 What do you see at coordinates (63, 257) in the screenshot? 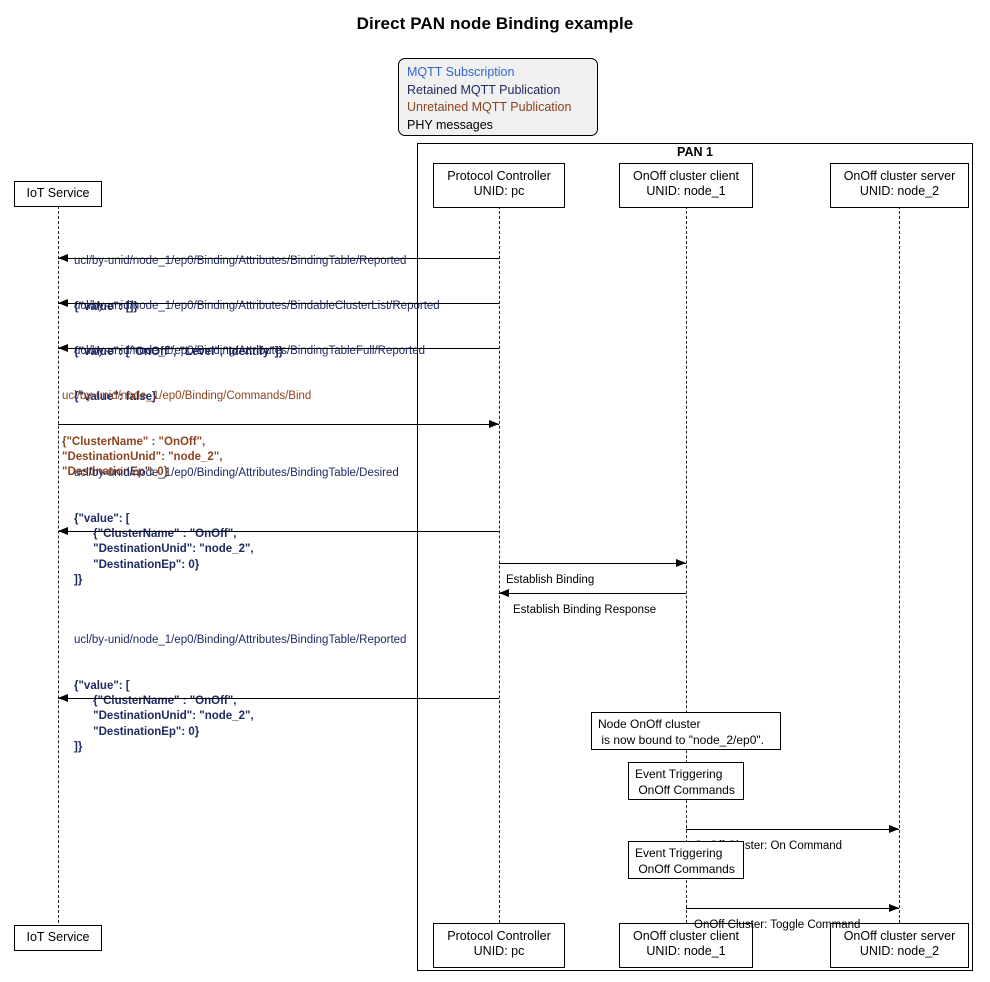
I see `arrowhead-m1` at bounding box center [63, 257].